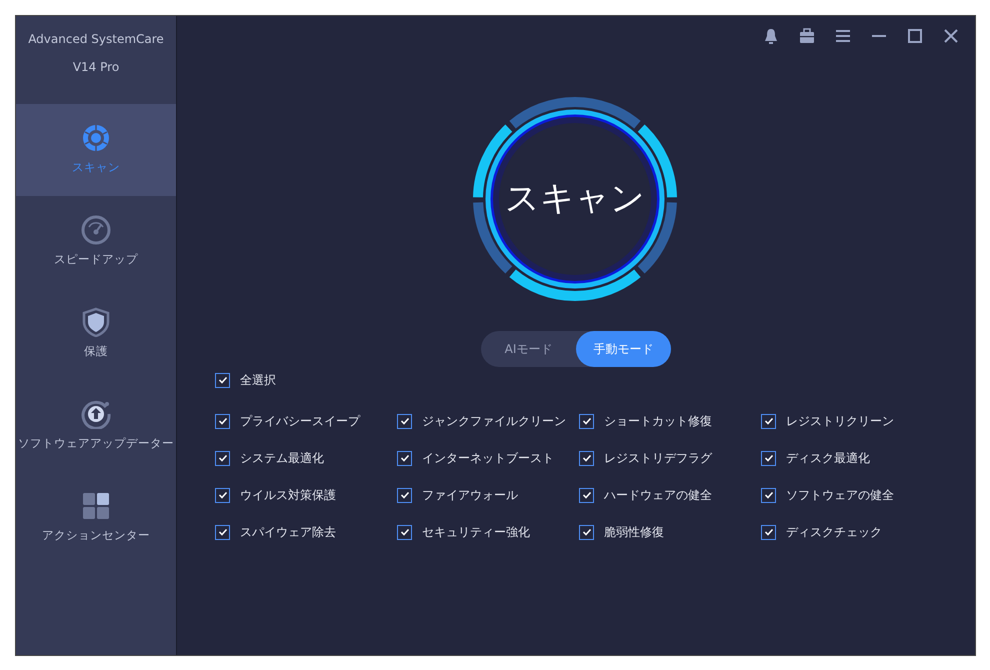 The width and height of the screenshot is (990, 670). What do you see at coordinates (288, 495) in the screenshot?
I see `option-label: ウイルス対策保護` at bounding box center [288, 495].